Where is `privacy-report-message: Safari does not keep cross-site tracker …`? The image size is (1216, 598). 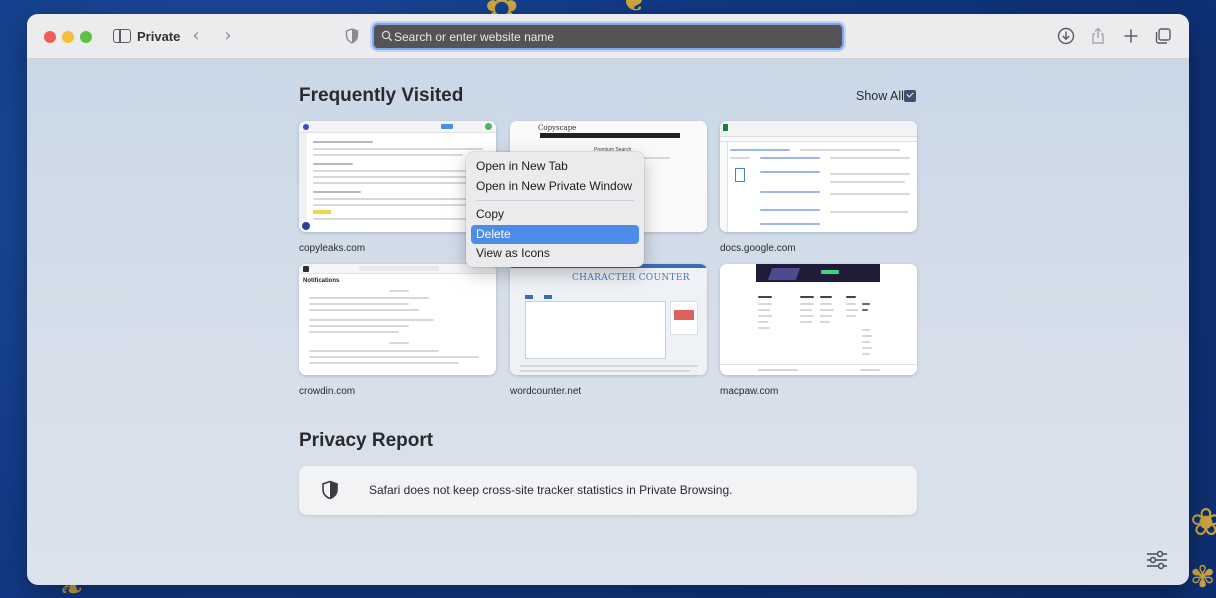 privacy-report-message: Safari does not keep cross-site tracker … is located at coordinates (551, 490).